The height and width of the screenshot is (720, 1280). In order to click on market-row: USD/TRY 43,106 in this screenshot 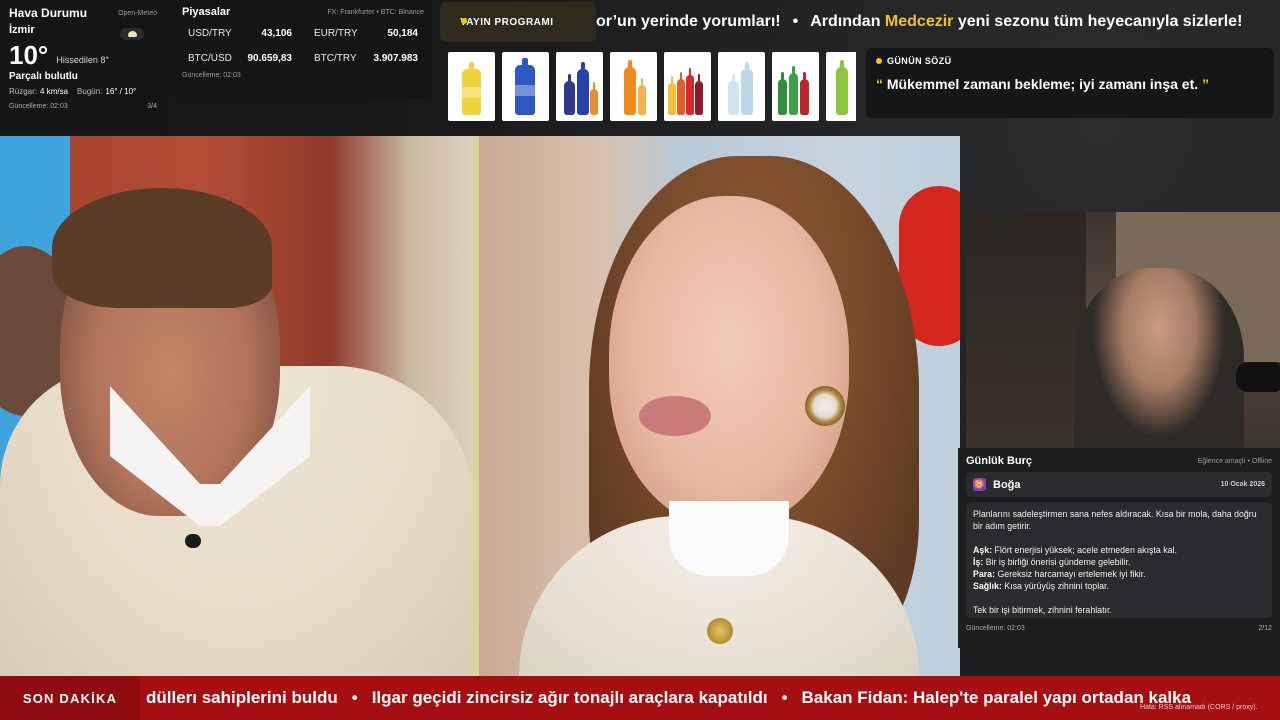, I will do `click(240, 33)`.